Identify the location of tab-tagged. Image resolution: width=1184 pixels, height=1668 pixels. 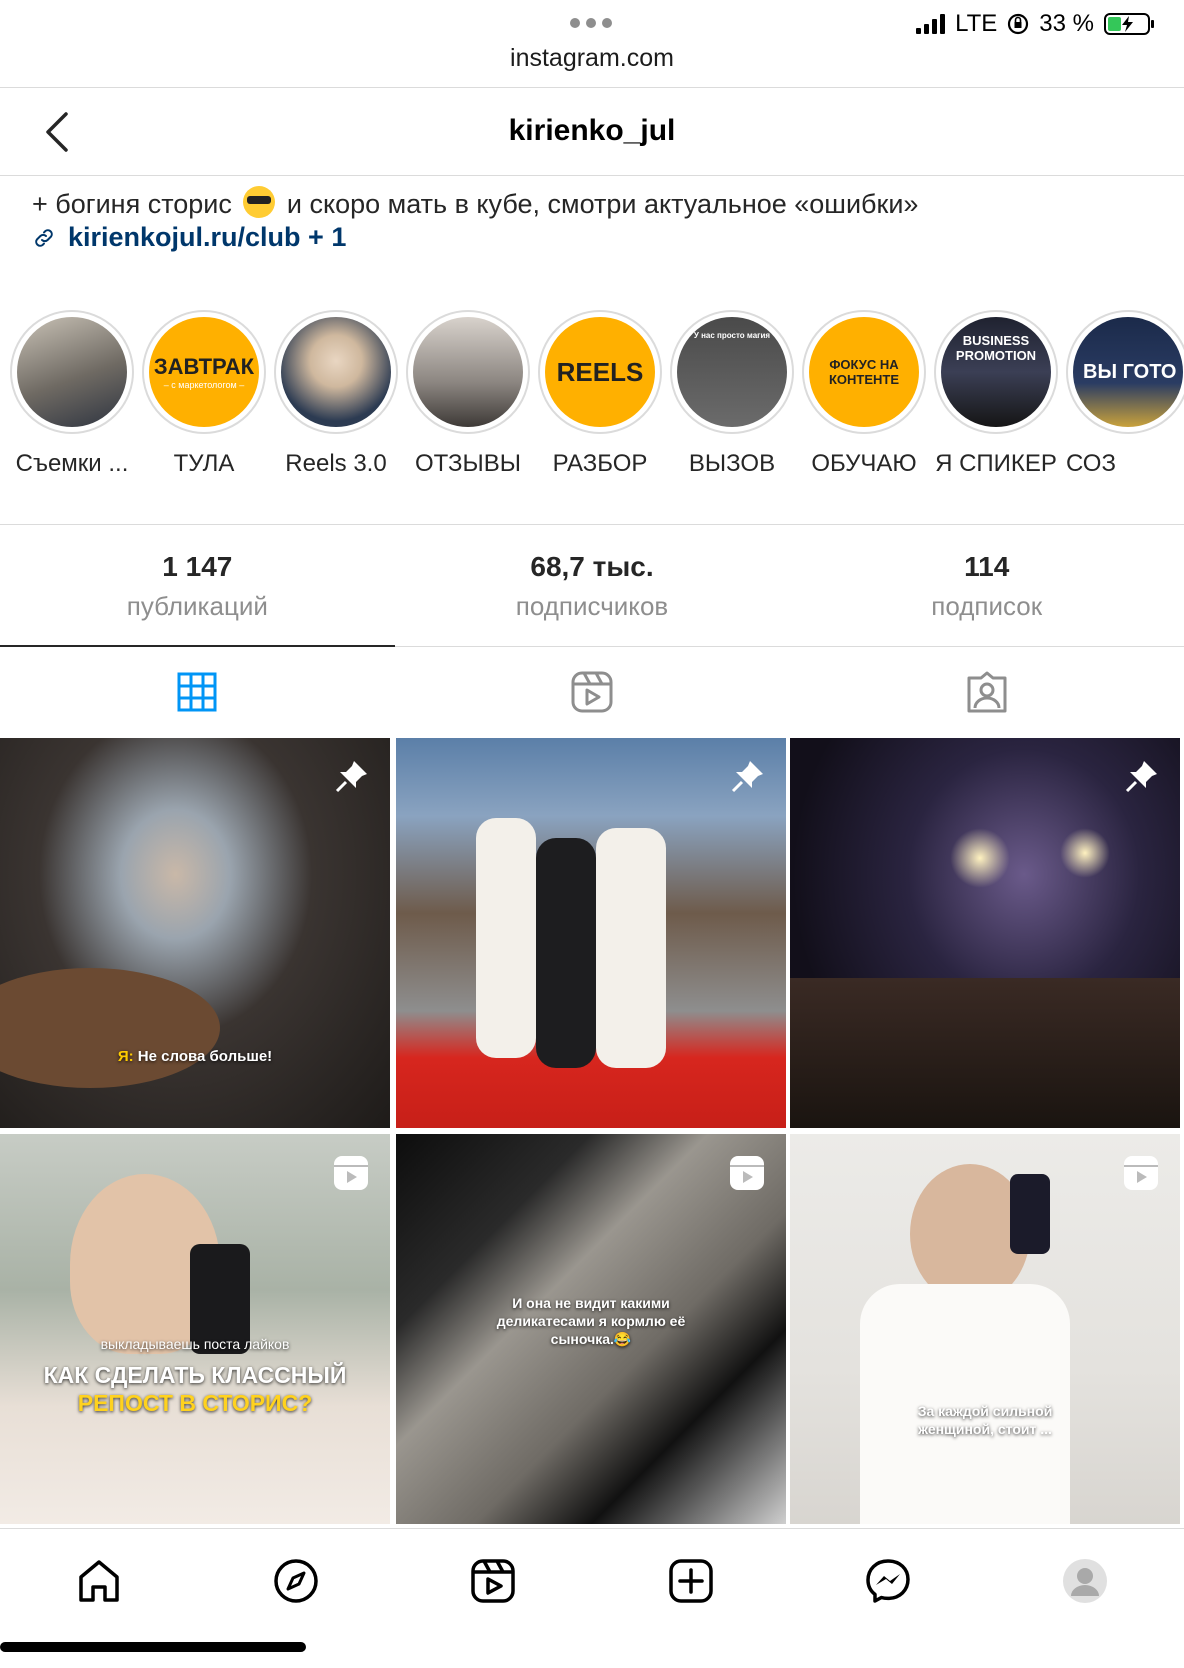
(986, 691).